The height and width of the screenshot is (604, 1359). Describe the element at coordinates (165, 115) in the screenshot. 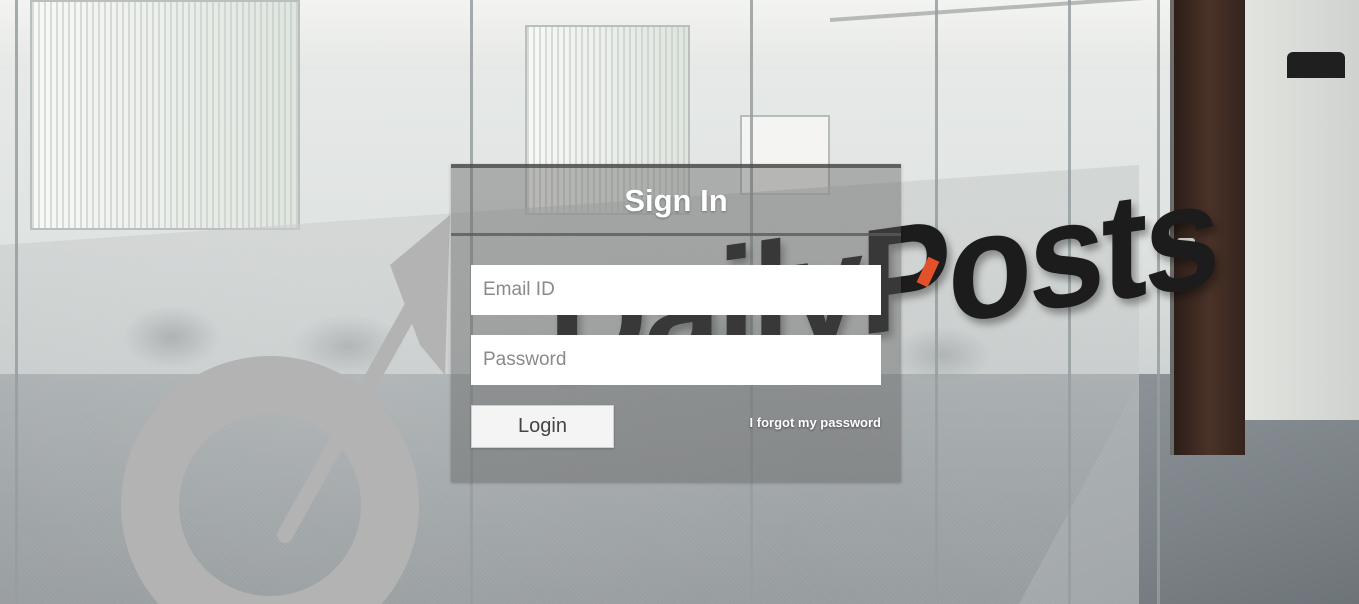

I see `window-left` at that location.